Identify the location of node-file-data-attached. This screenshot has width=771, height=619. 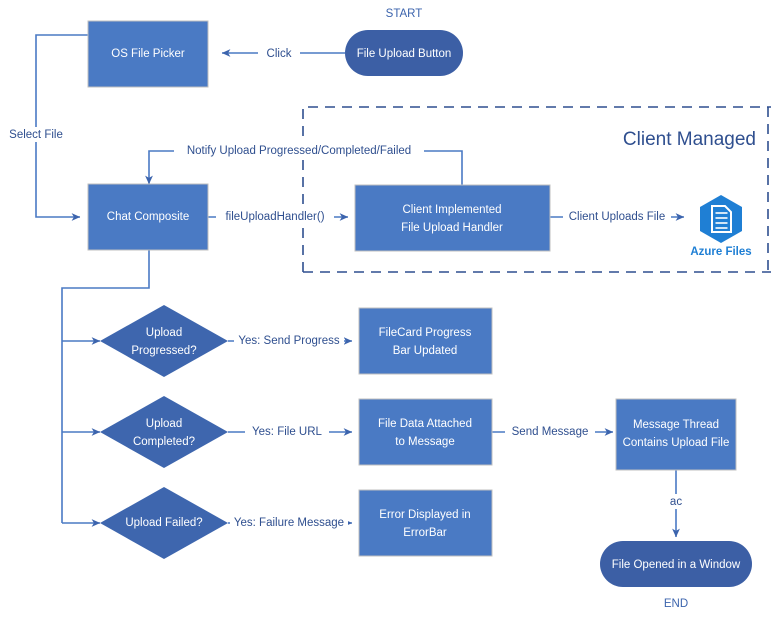
(425, 432).